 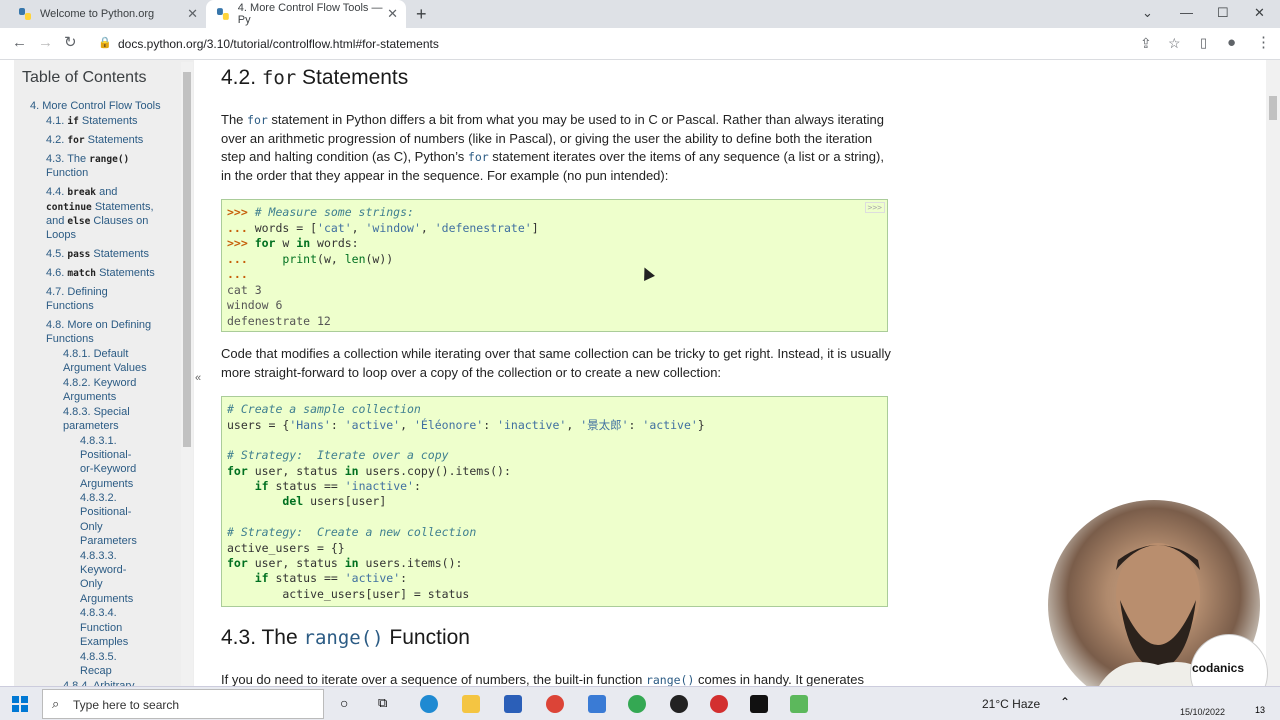 What do you see at coordinates (56, 703) in the screenshot?
I see `search-icon: ⌕` at bounding box center [56, 703].